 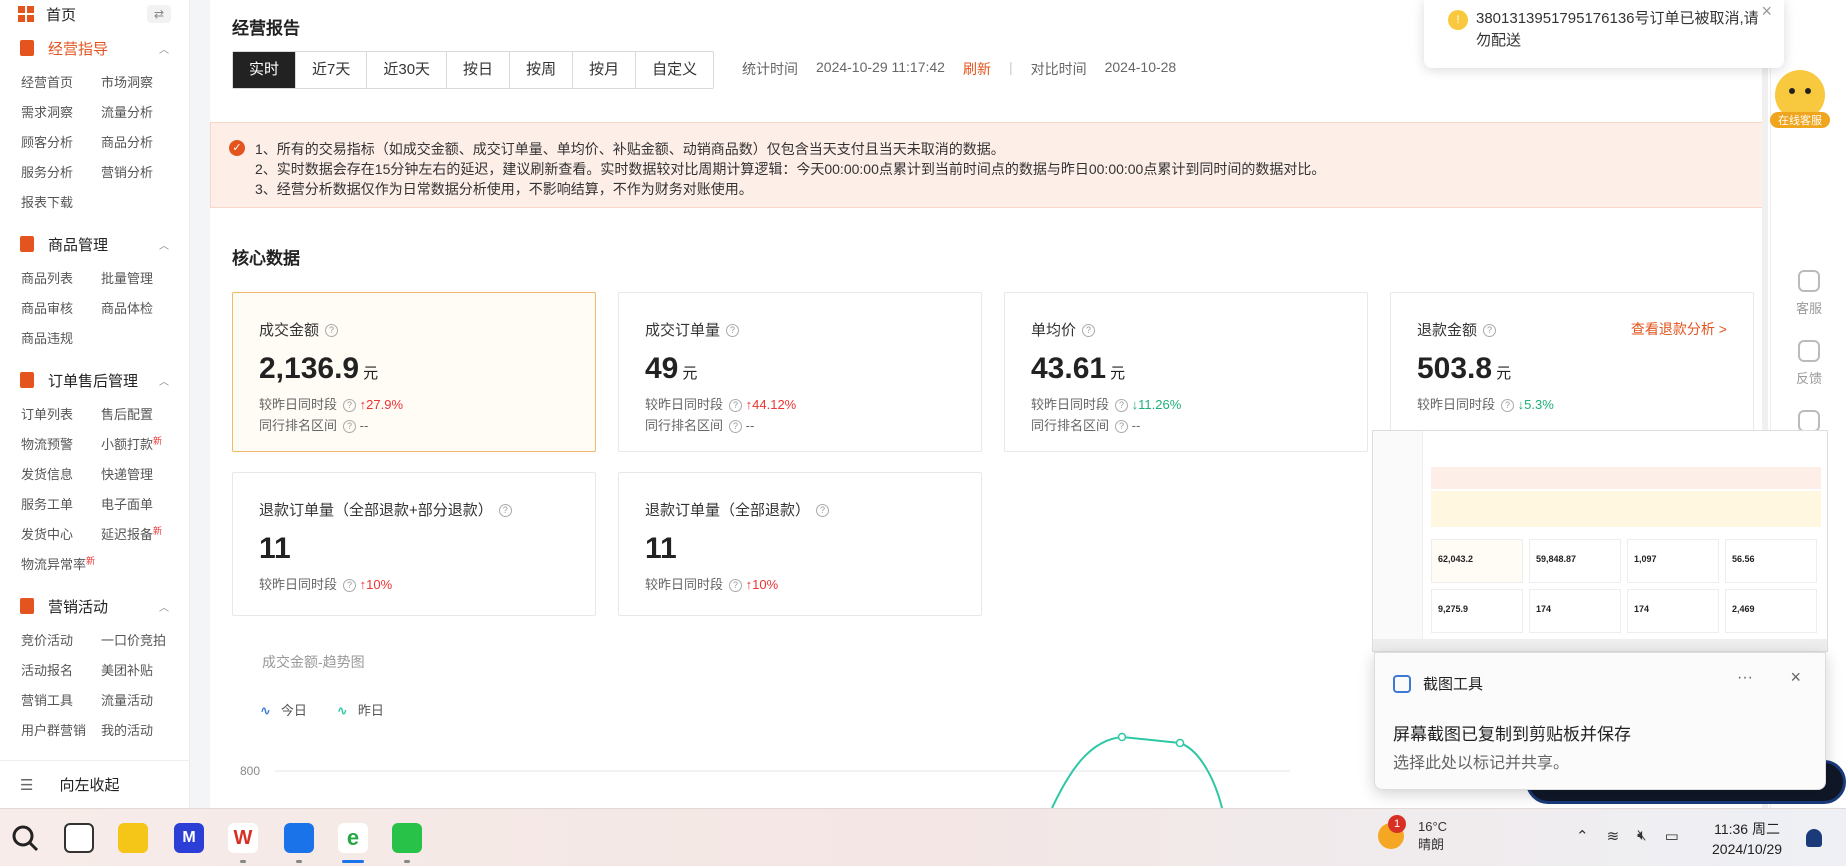 I want to click on sidebar-item: 流量分析, so click(x=141, y=113).